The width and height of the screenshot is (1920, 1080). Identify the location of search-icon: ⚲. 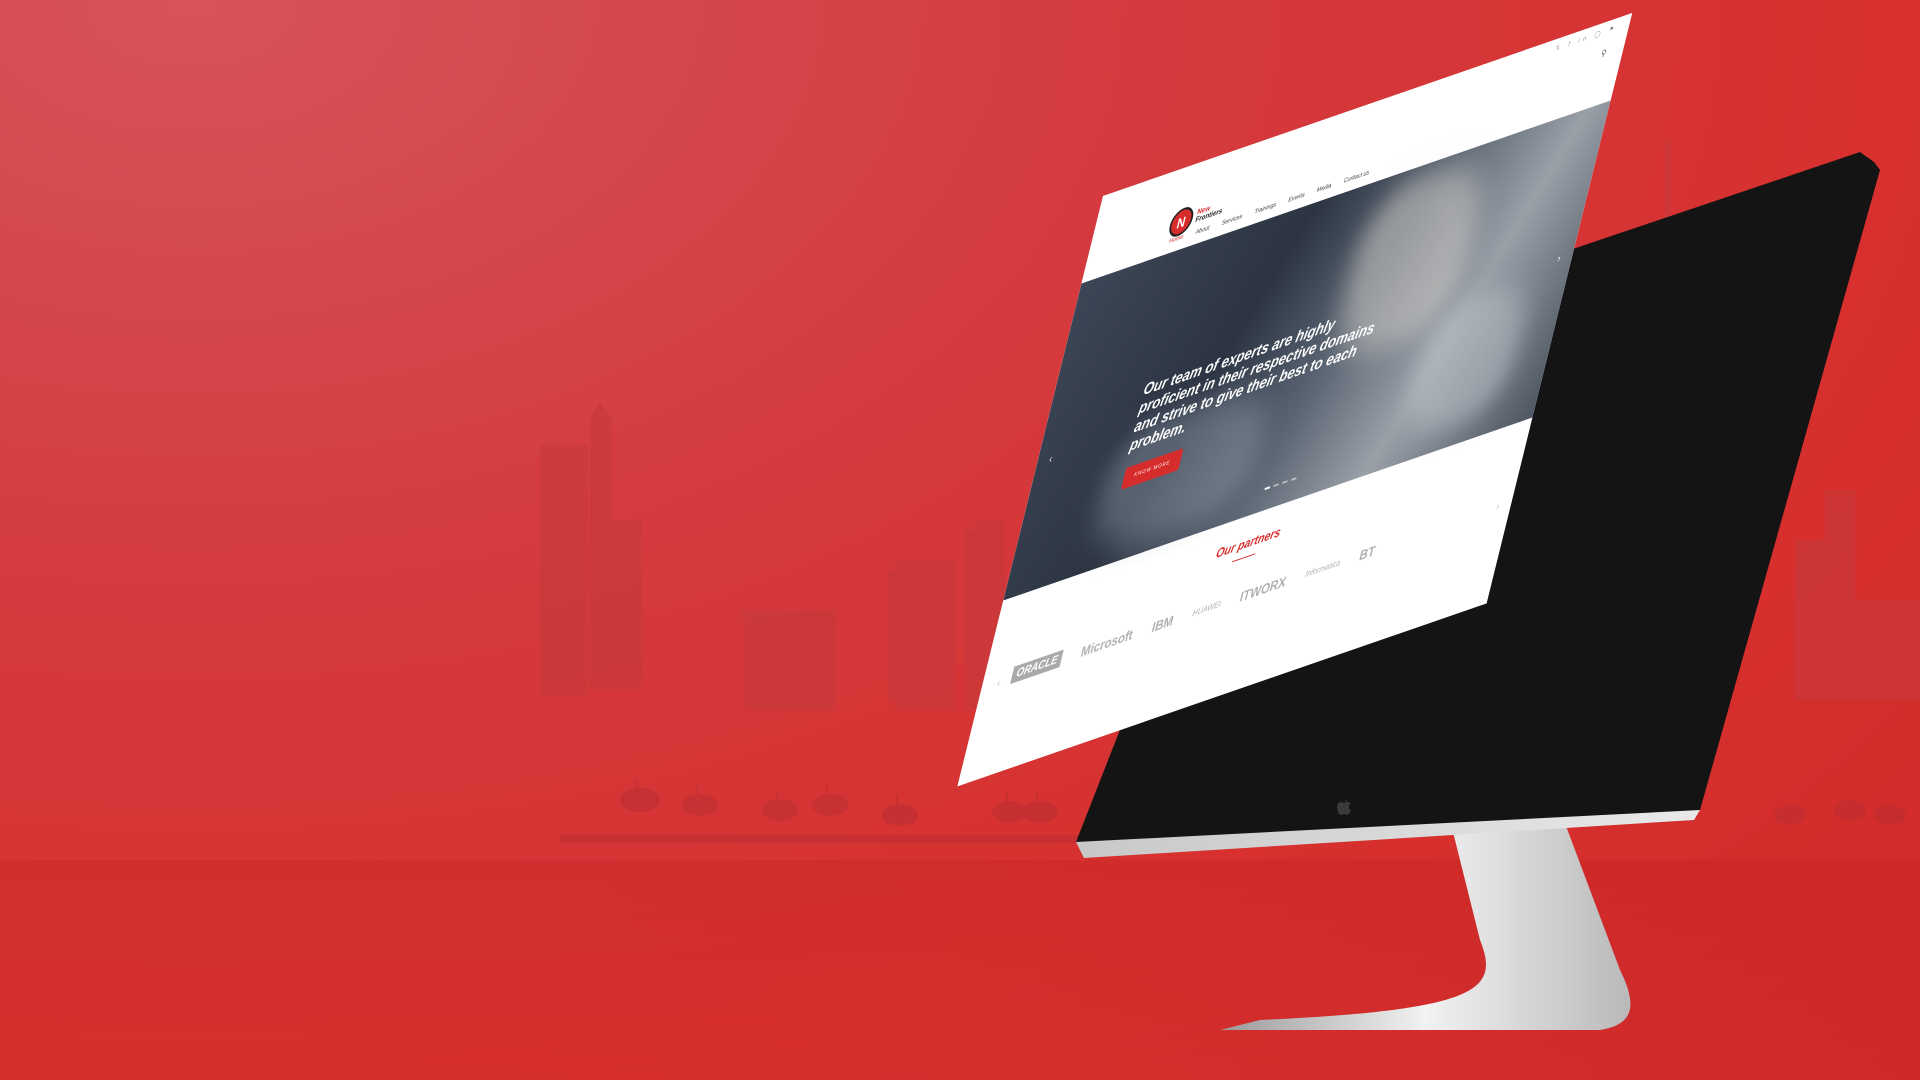
(1604, 54).